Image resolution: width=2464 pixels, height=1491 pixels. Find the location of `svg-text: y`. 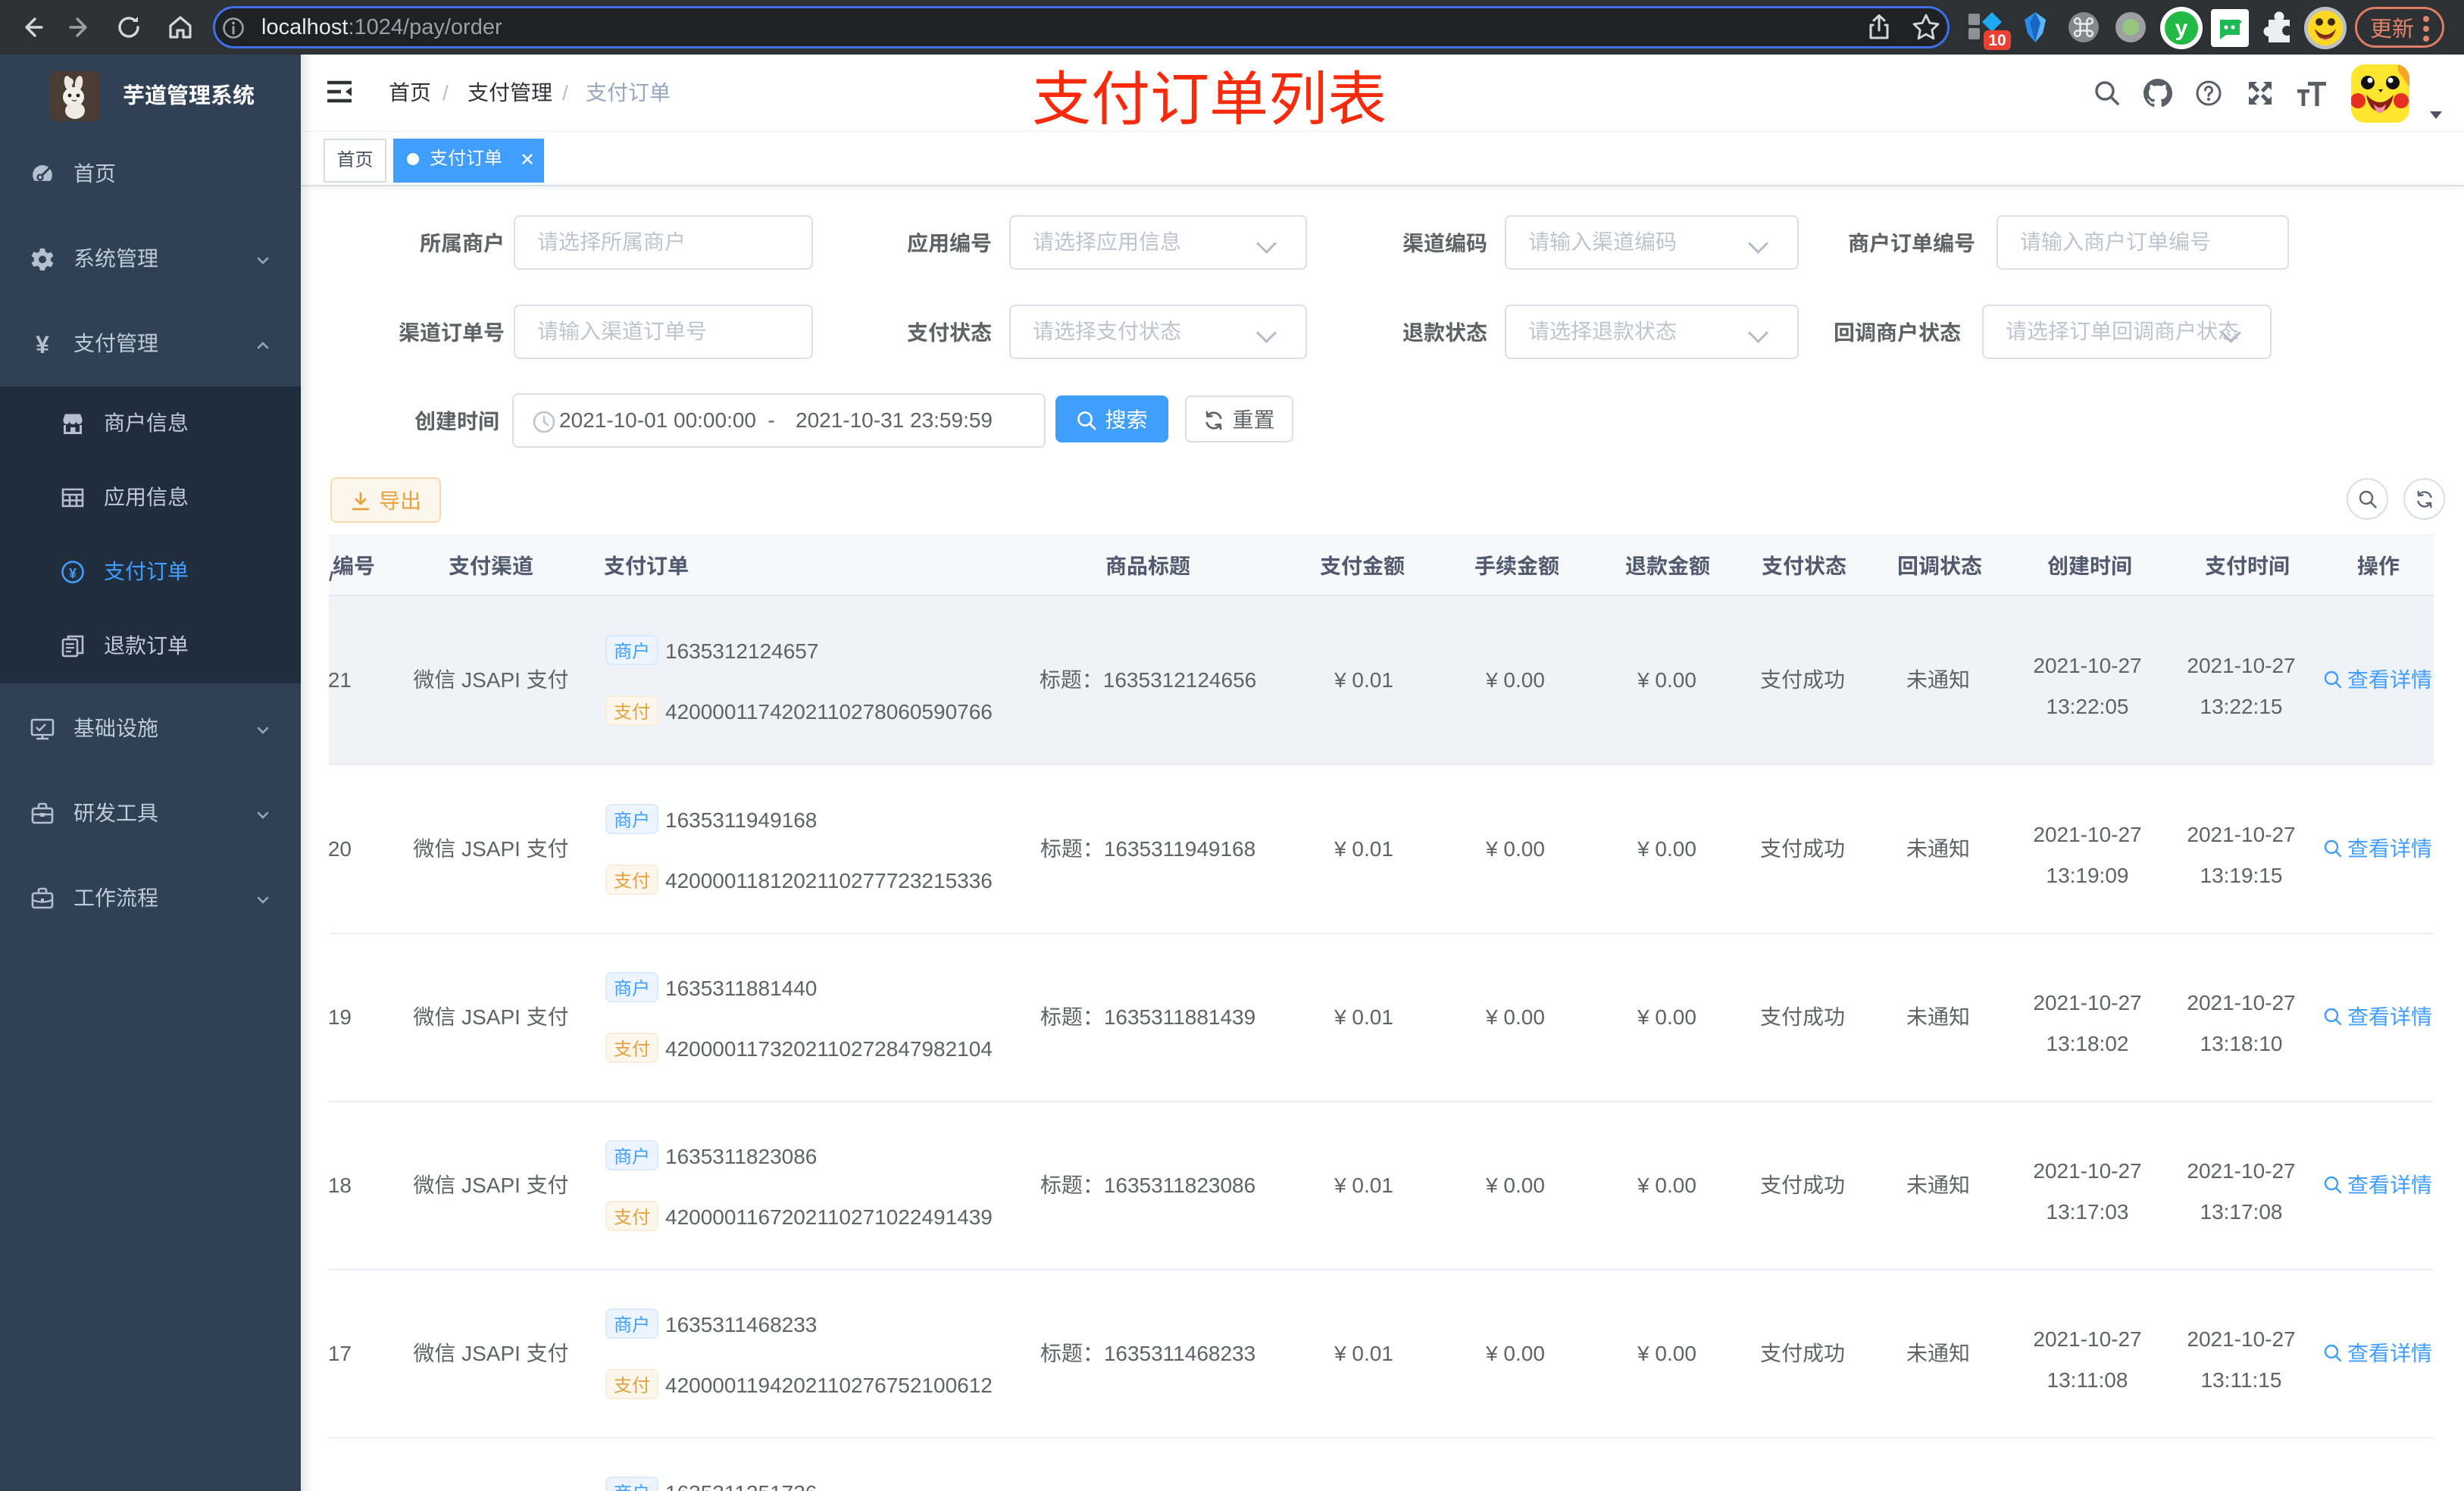

svg-text: y is located at coordinates (2181, 28).